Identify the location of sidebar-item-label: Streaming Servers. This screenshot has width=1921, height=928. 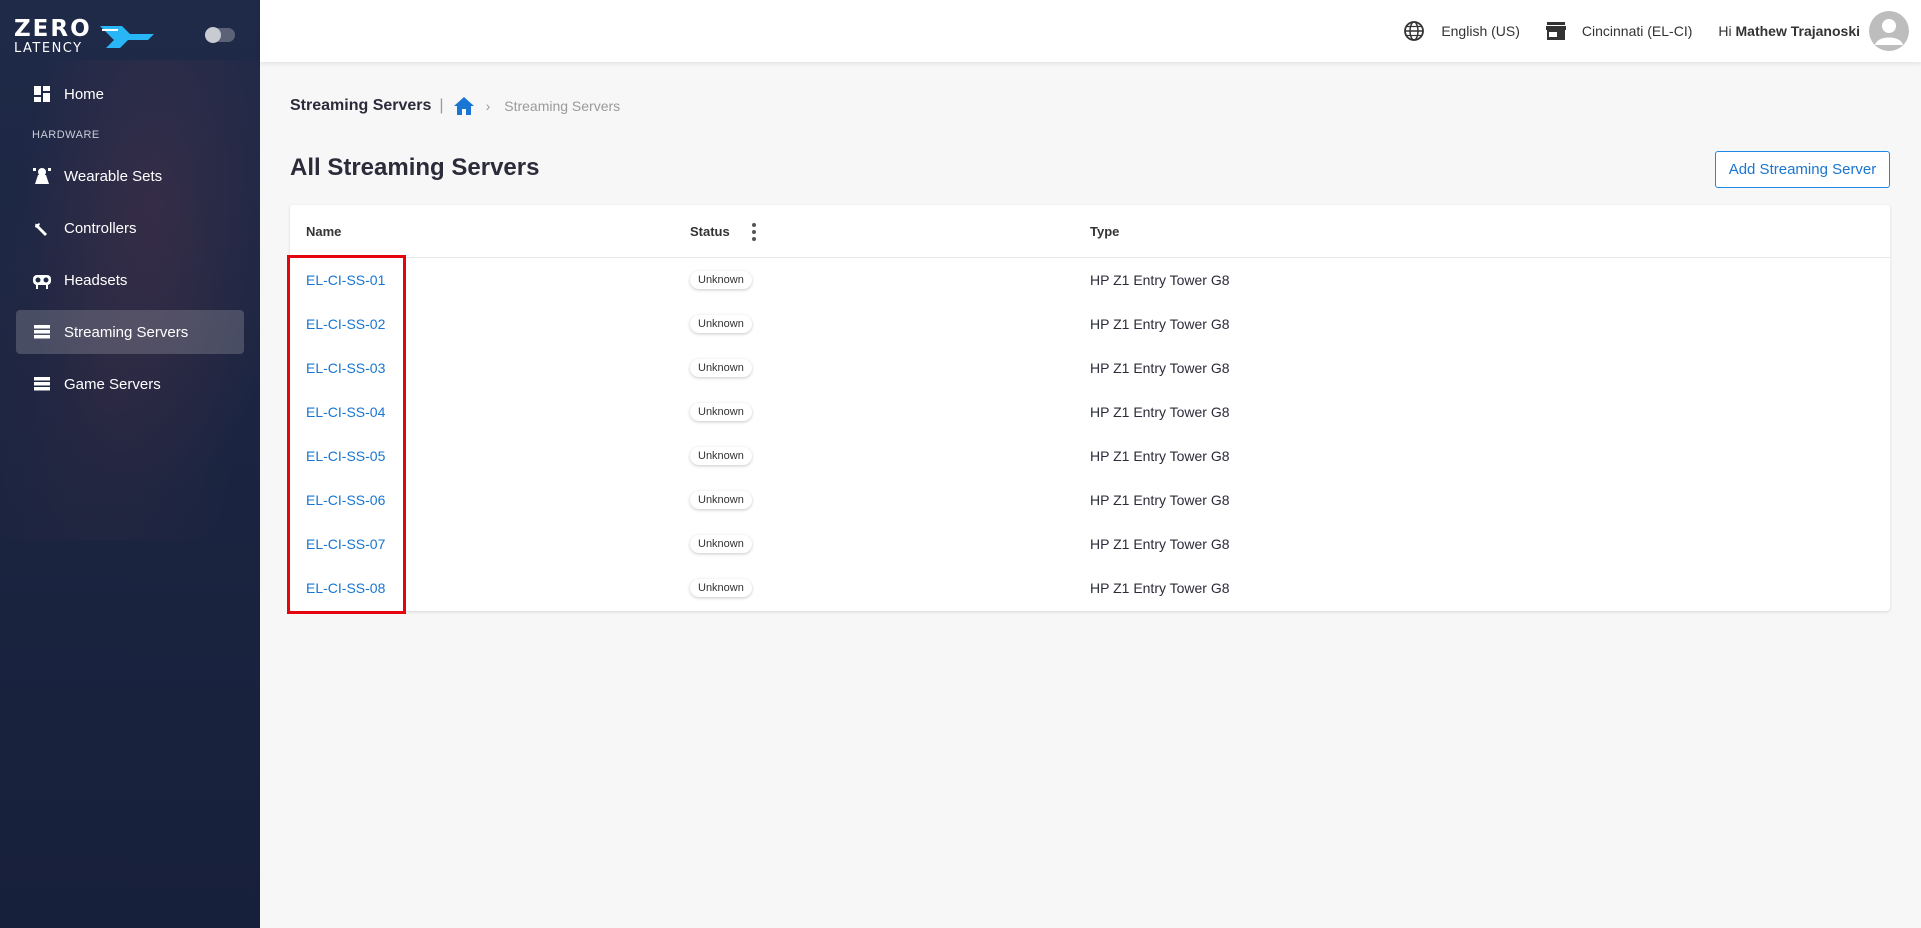
(126, 332).